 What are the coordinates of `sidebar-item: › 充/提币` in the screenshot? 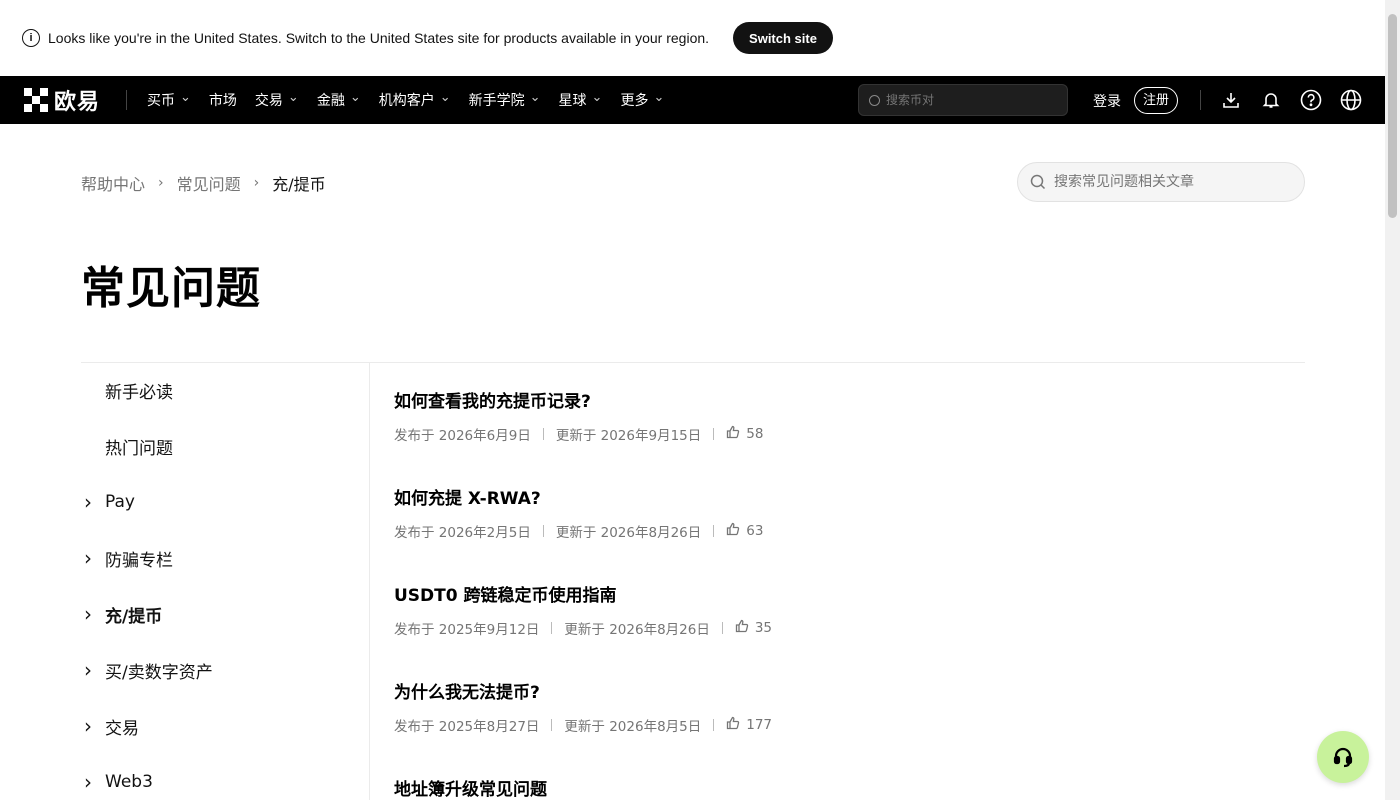 It's located at (121, 614).